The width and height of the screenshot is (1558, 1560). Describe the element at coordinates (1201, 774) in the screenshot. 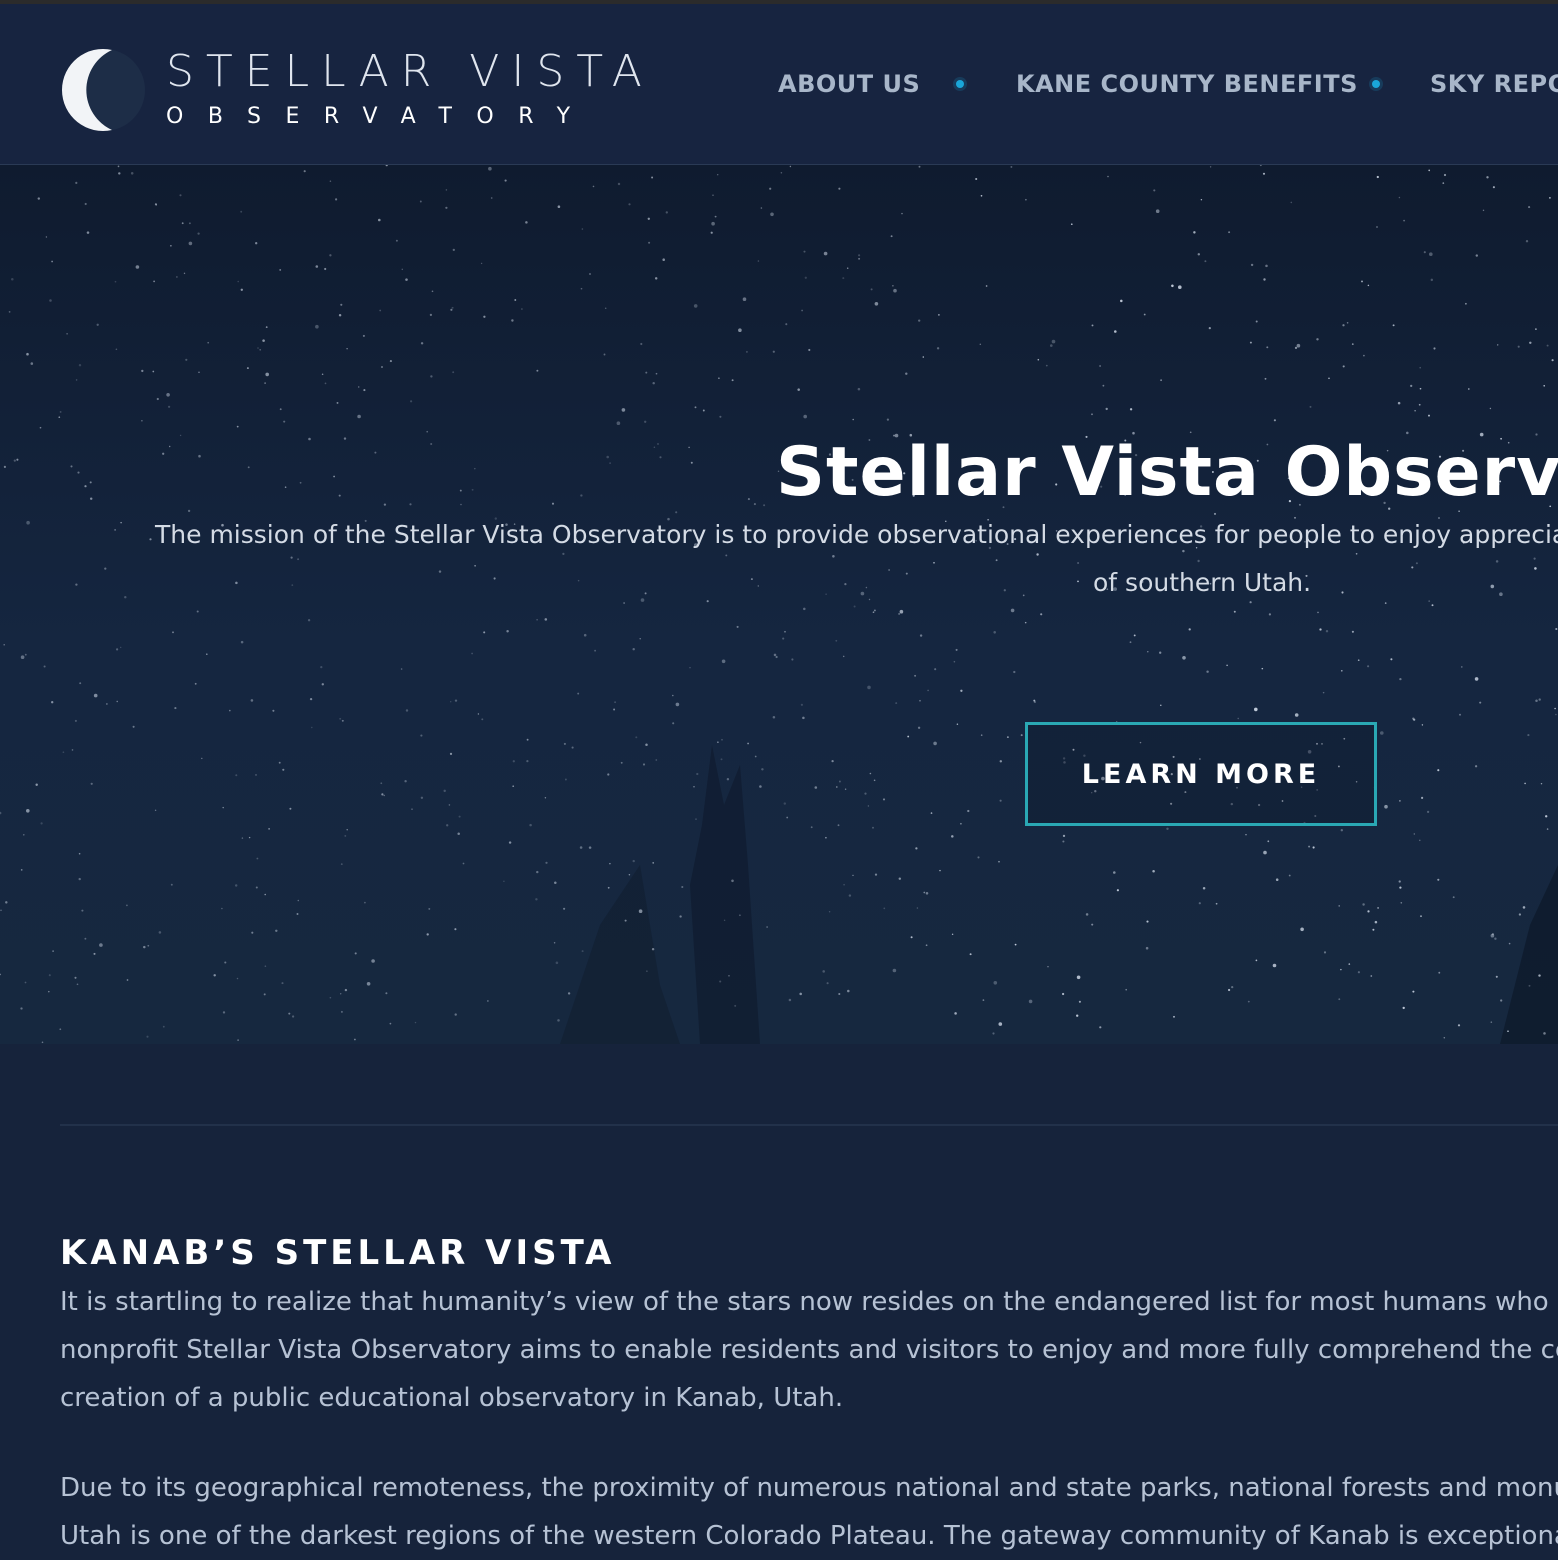

I see `learn-more-button: LEARN MORE` at that location.